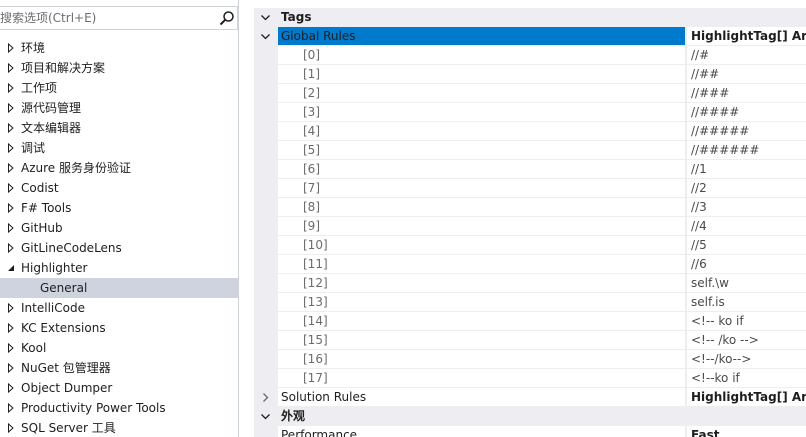 This screenshot has height=437, width=806. What do you see at coordinates (119, 368) in the screenshot?
I see `tree-item: NuGet 包管理器` at bounding box center [119, 368].